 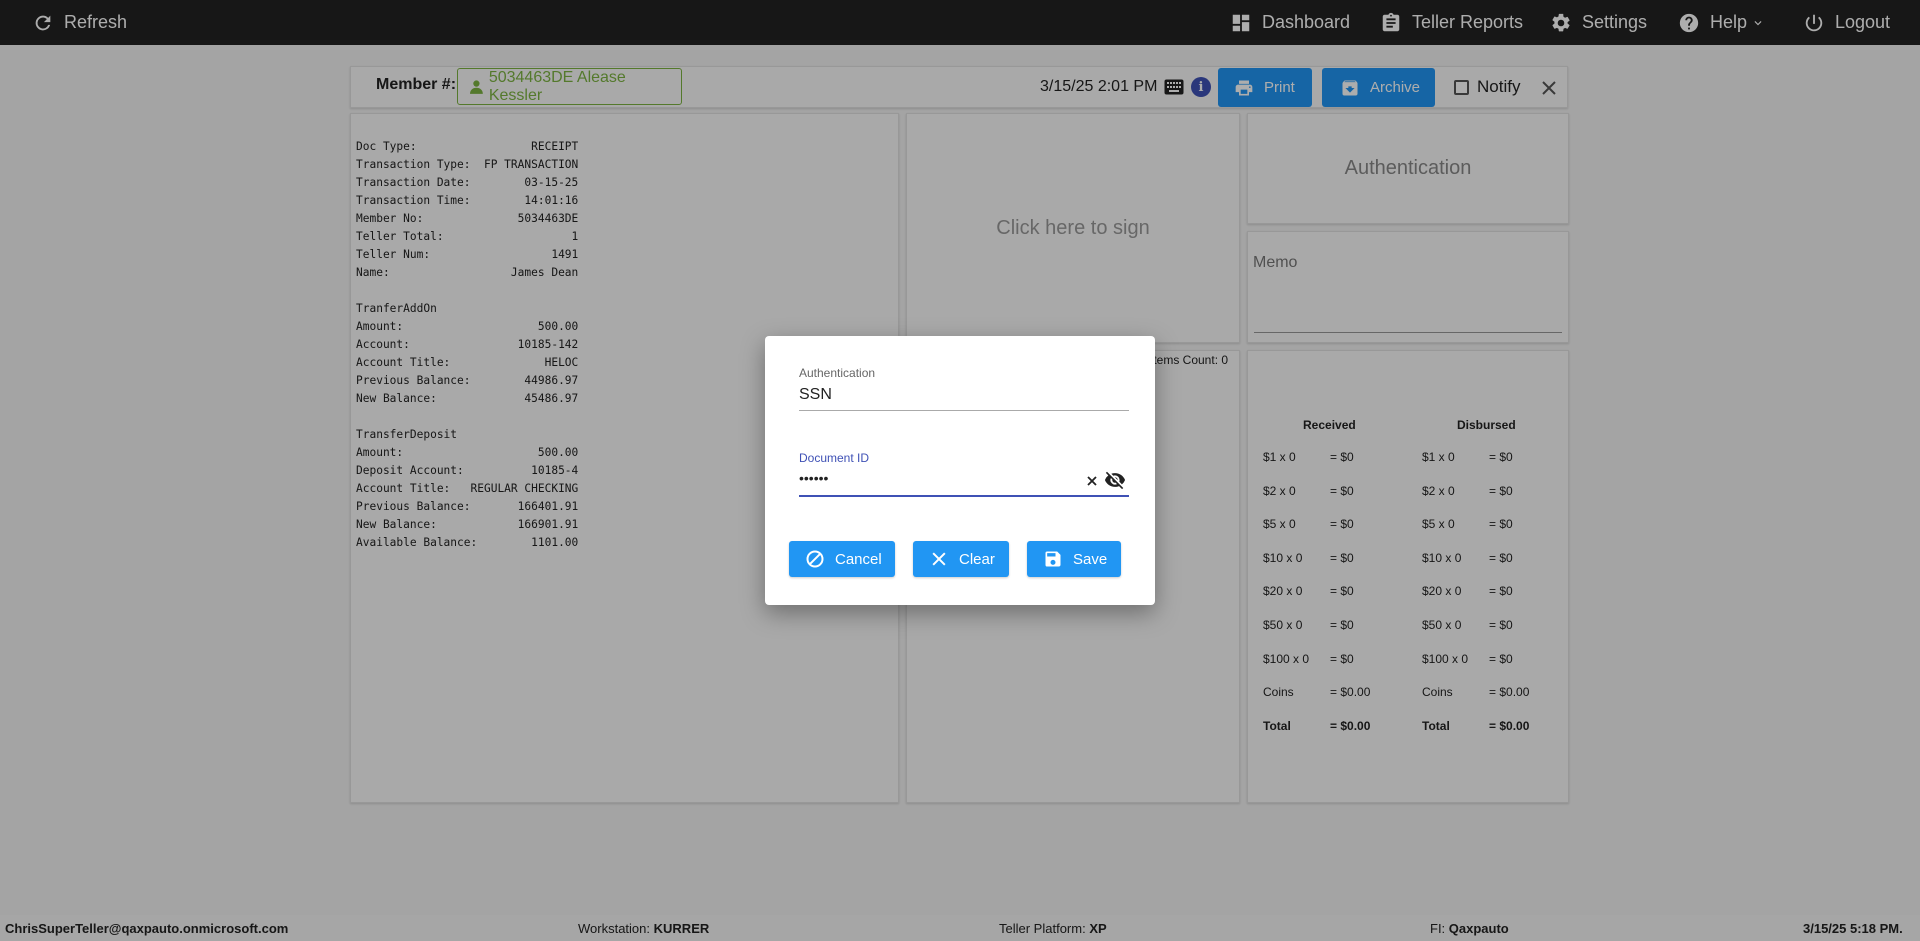 What do you see at coordinates (977, 559) in the screenshot?
I see `clear-label: Clear` at bounding box center [977, 559].